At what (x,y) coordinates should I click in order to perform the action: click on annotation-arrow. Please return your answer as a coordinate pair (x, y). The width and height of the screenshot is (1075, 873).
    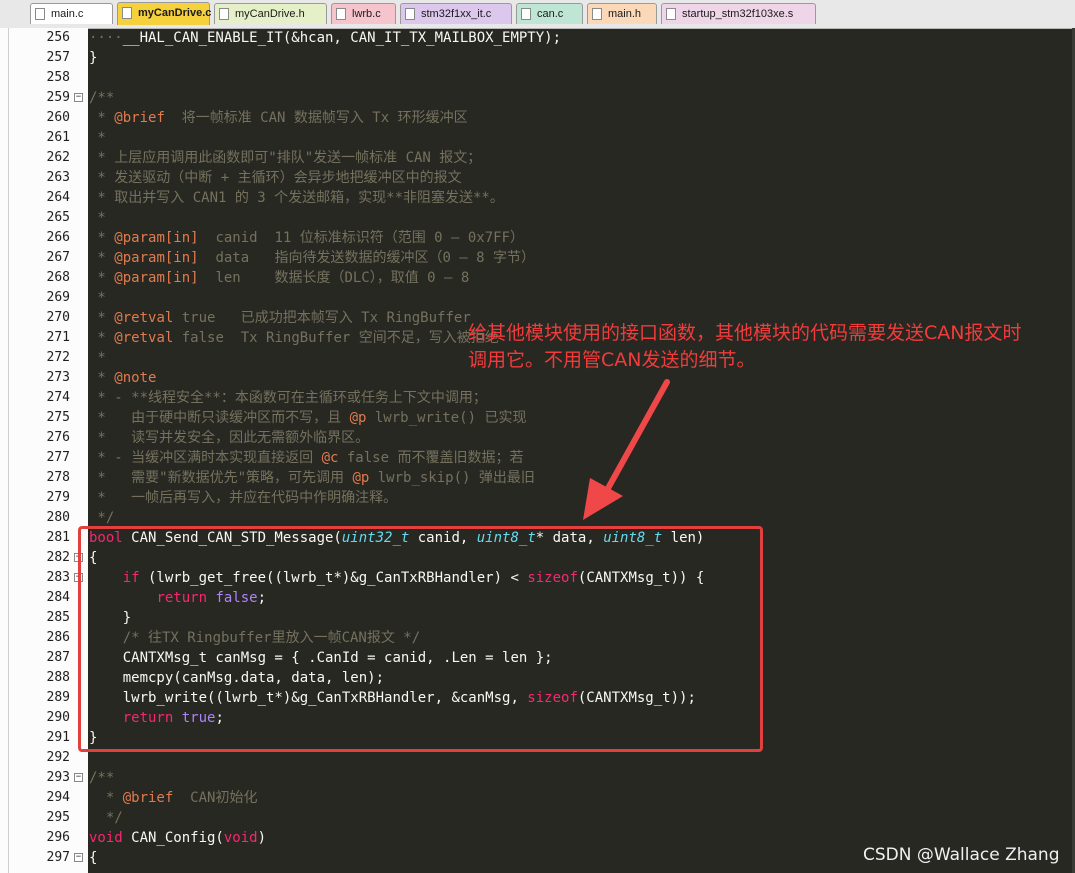
    Looking at the image, I should click on (626, 449).